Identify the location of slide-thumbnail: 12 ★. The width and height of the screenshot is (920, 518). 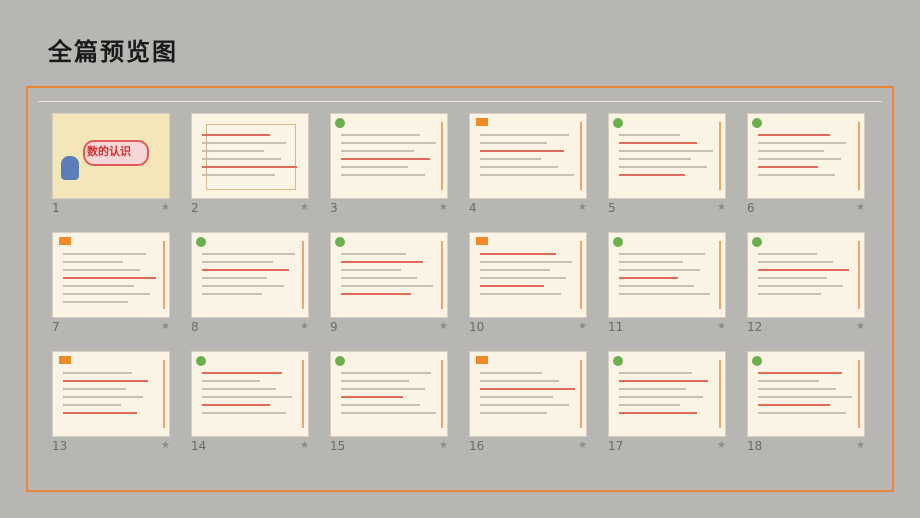
(806, 285).